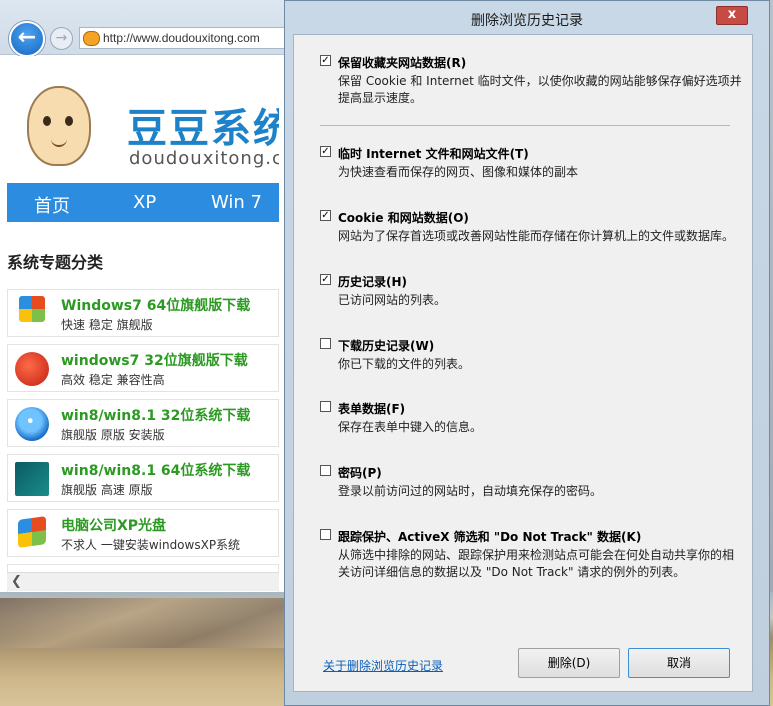  I want to click on option-label: Cookie 和网站数据(O), so click(403, 217).